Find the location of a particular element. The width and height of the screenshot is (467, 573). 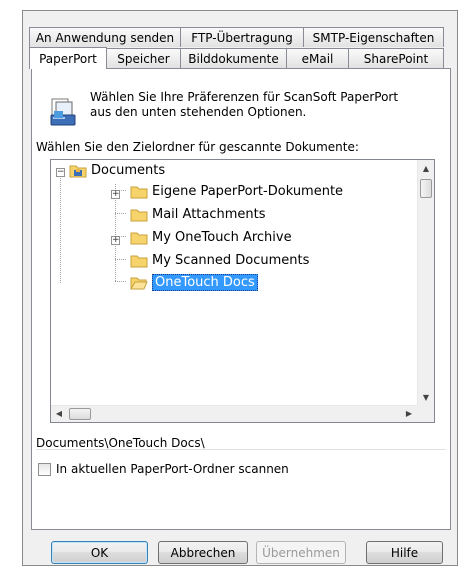

vertical-scroll-thumb is located at coordinates (426, 188).